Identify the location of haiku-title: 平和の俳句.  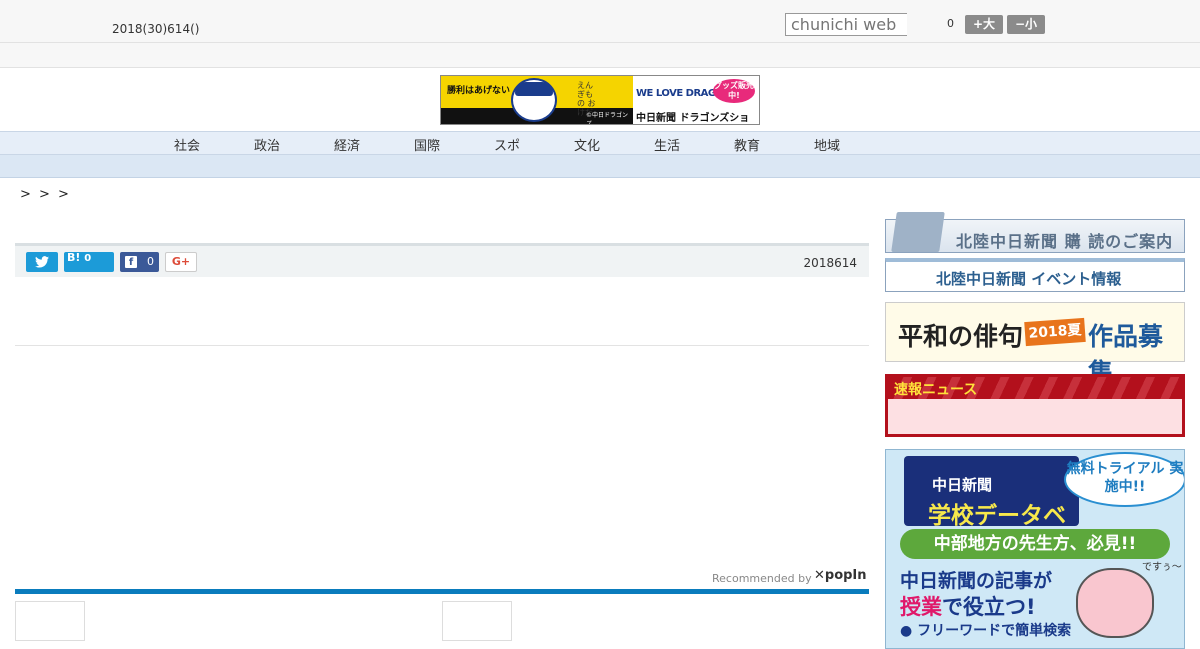
(961, 336).